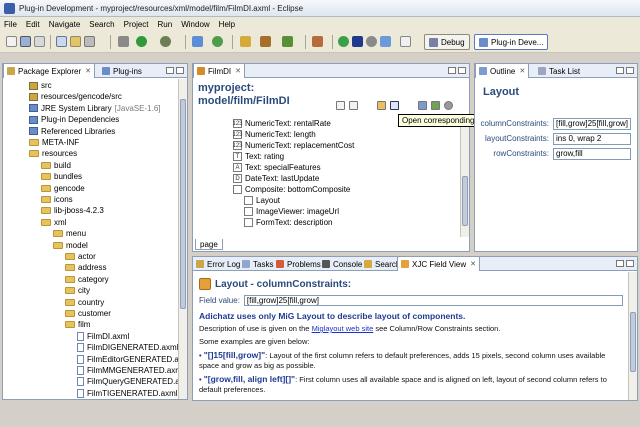 Image resolution: width=640 pixels, height=427 pixels. I want to click on menu-project: Project, so click(136, 24).